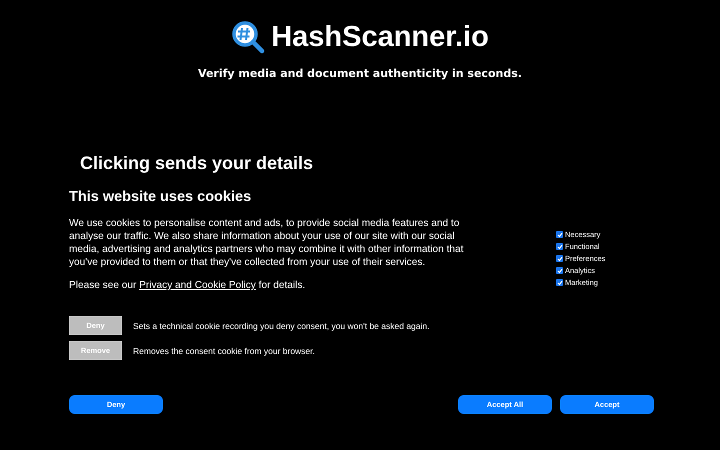 This screenshot has height=450, width=720. I want to click on policy-text: Please see our Privacy and Cookie Policy for details., so click(187, 285).